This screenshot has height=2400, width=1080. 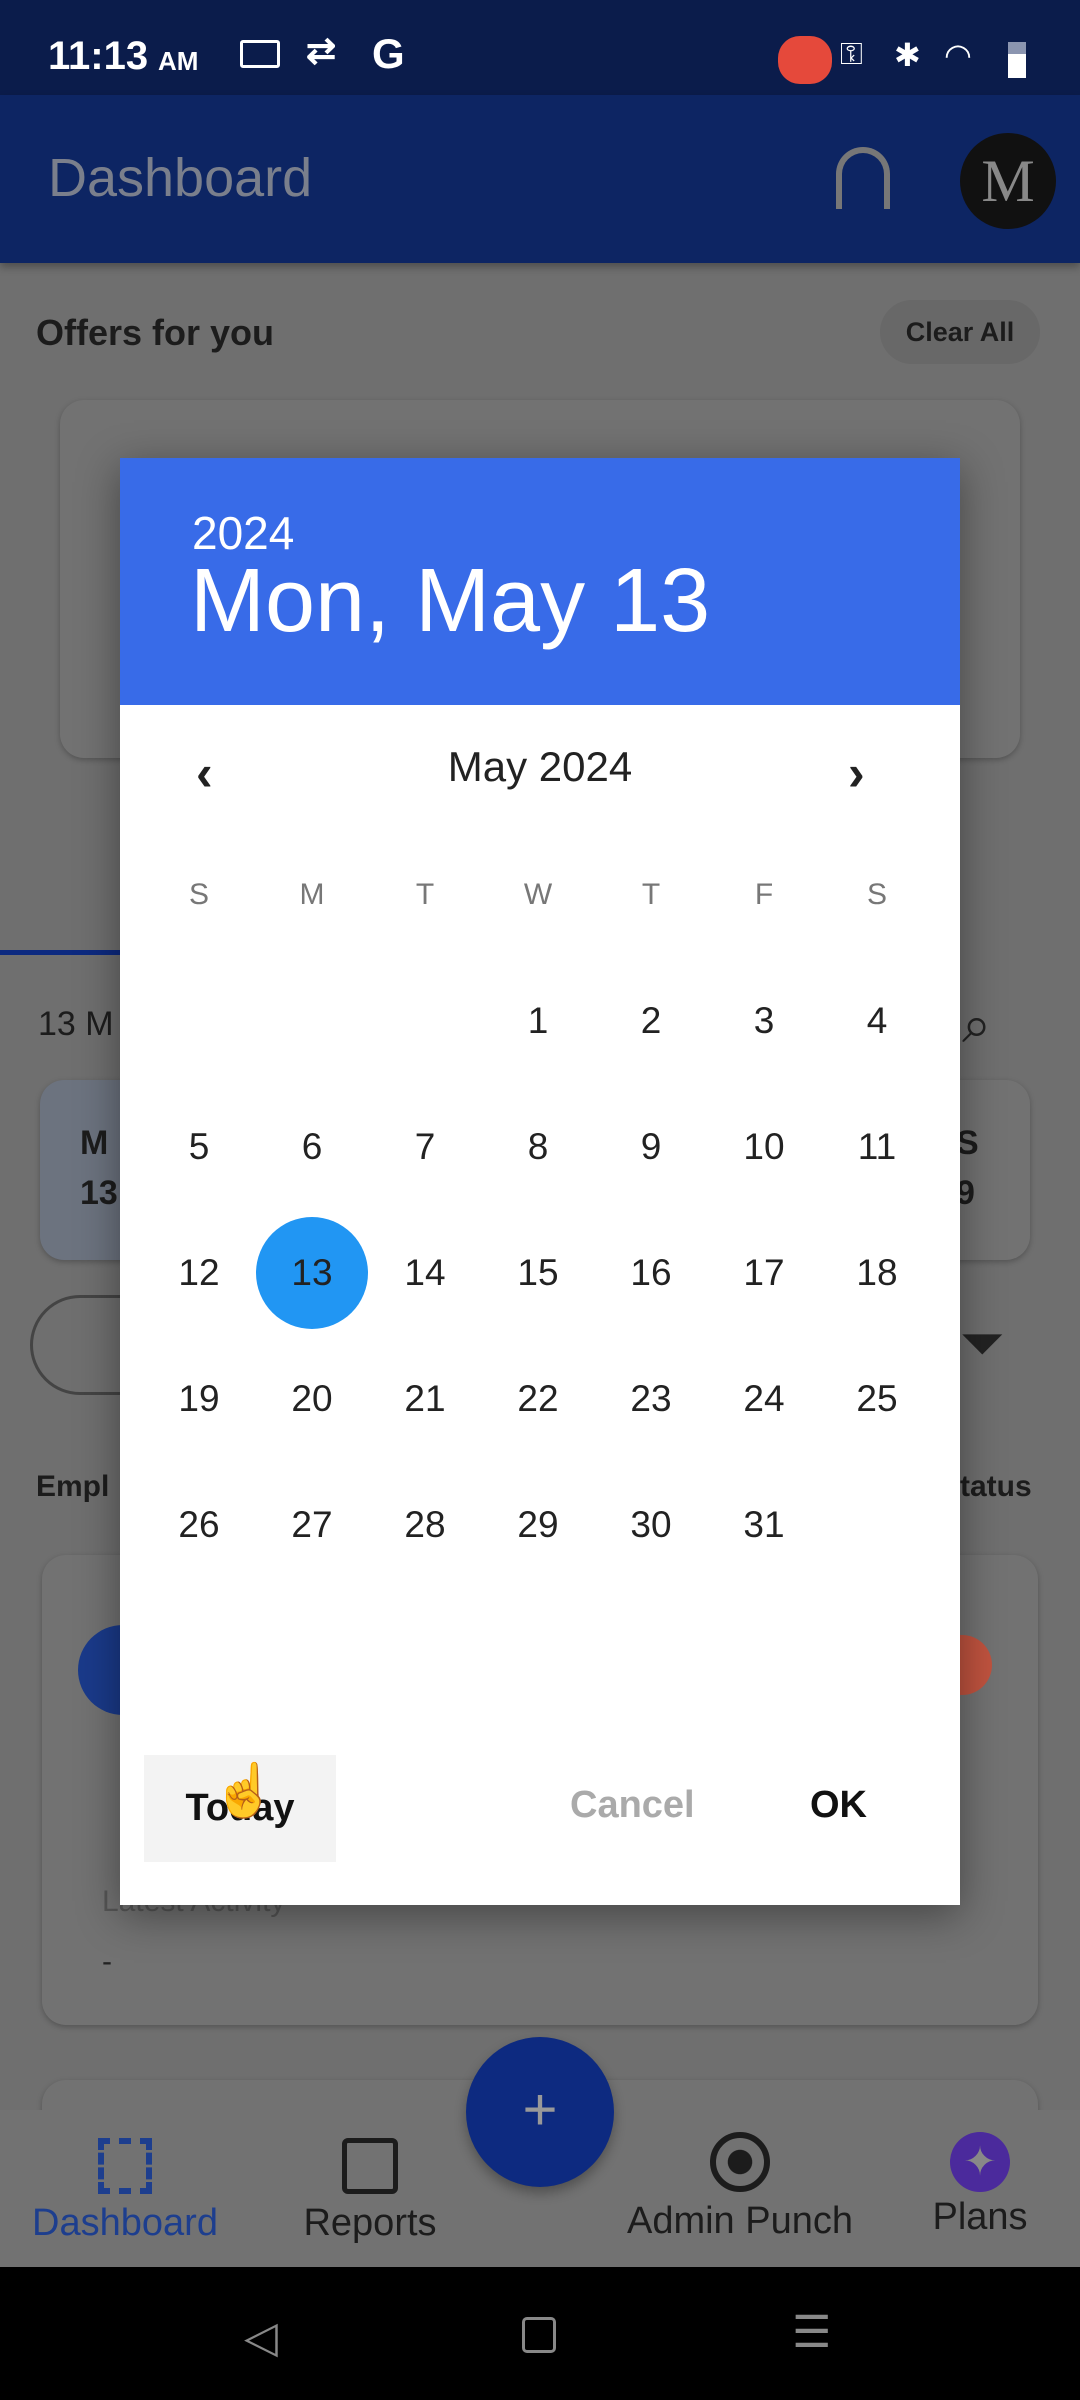 What do you see at coordinates (651, 1021) in the screenshot?
I see `day-cell: 2` at bounding box center [651, 1021].